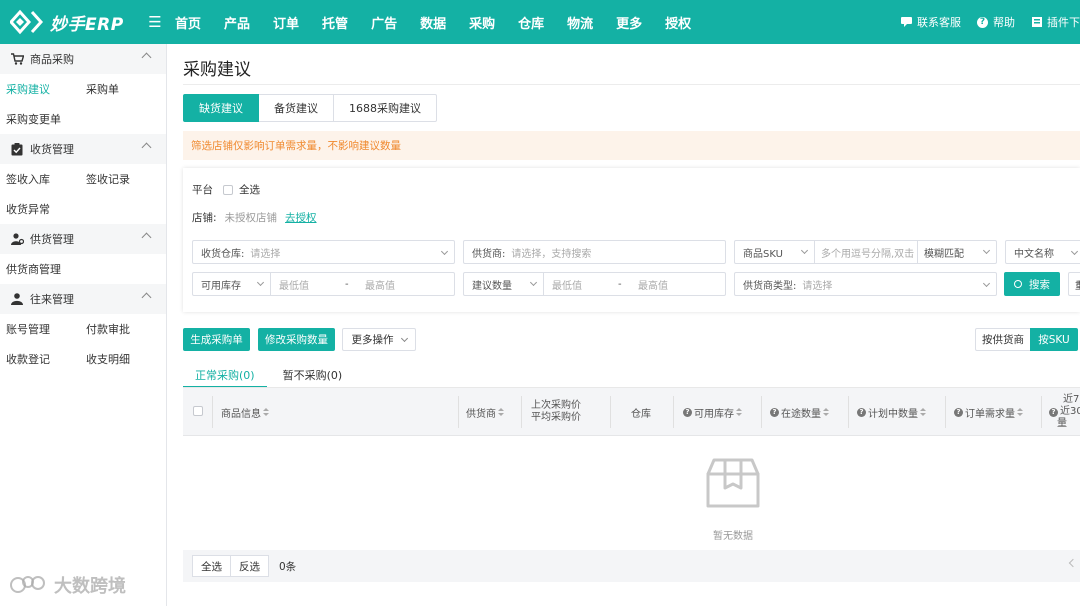 The width and height of the screenshot is (1080, 606). I want to click on supplier-type-select: 供货商类型: 请选择, so click(865, 284).